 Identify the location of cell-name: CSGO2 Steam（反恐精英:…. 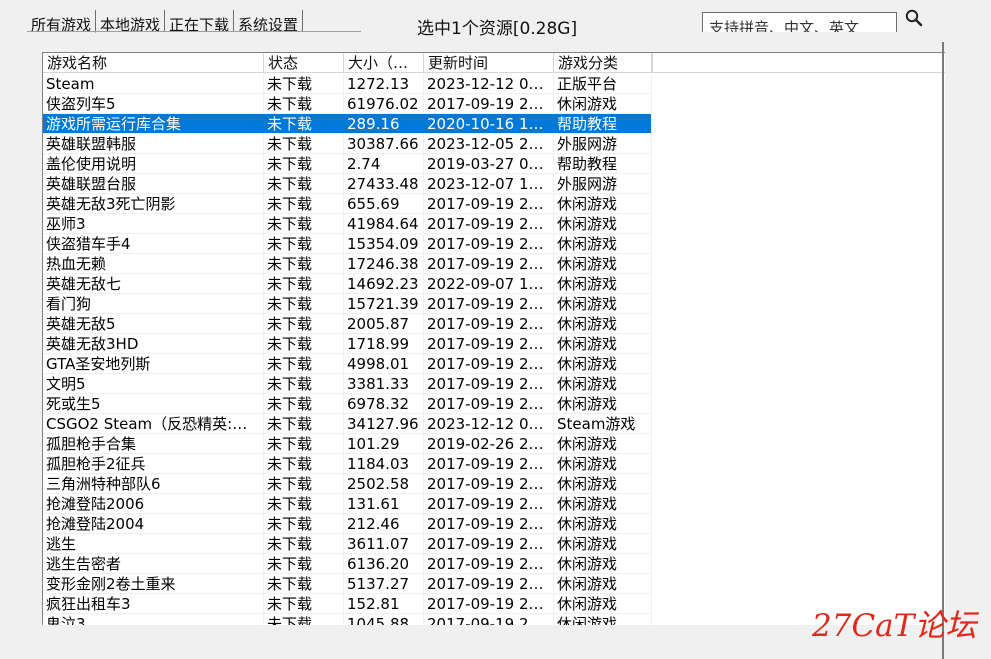
(147, 424).